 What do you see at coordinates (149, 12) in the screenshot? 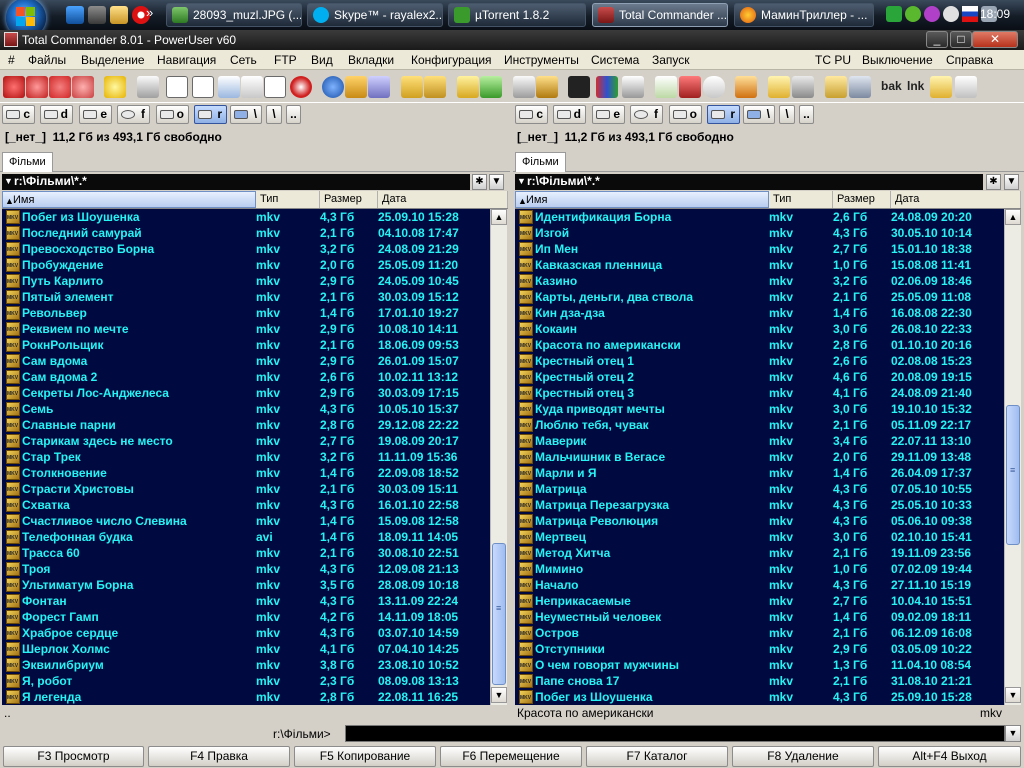
I see `quick-launch-chevron-icon: »` at bounding box center [149, 12].